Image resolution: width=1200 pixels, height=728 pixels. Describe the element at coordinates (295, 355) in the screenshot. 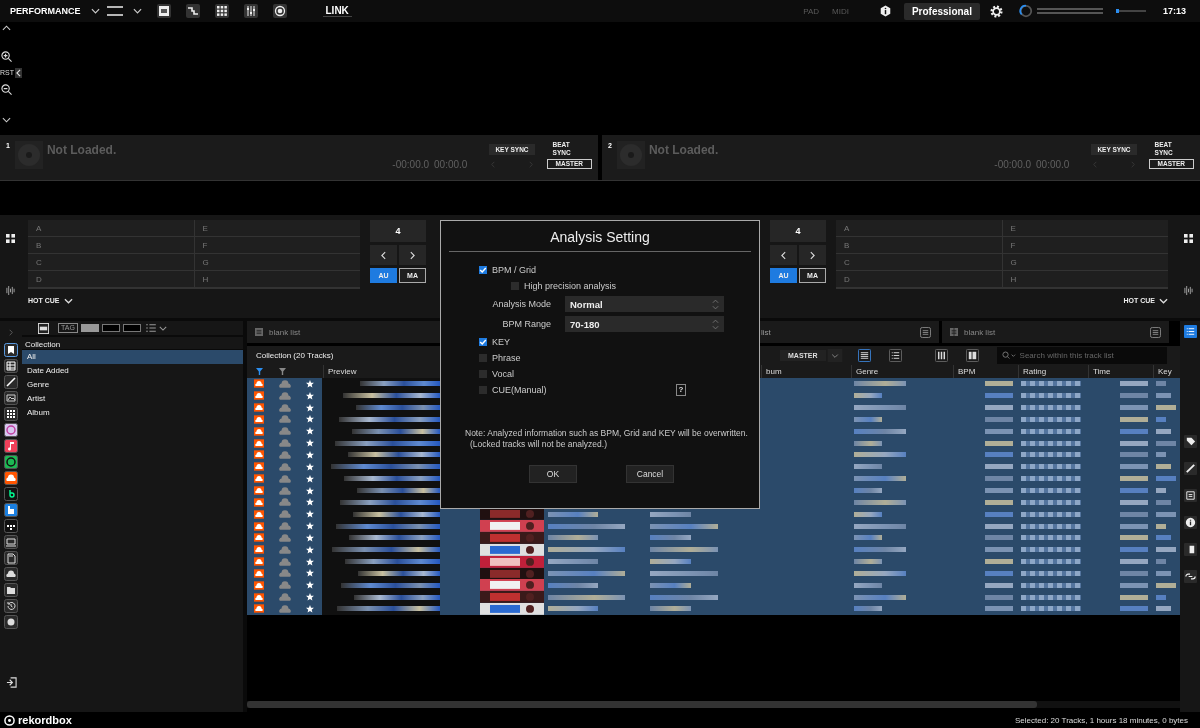

I see `list-title: Collection (20 Tracks)` at that location.